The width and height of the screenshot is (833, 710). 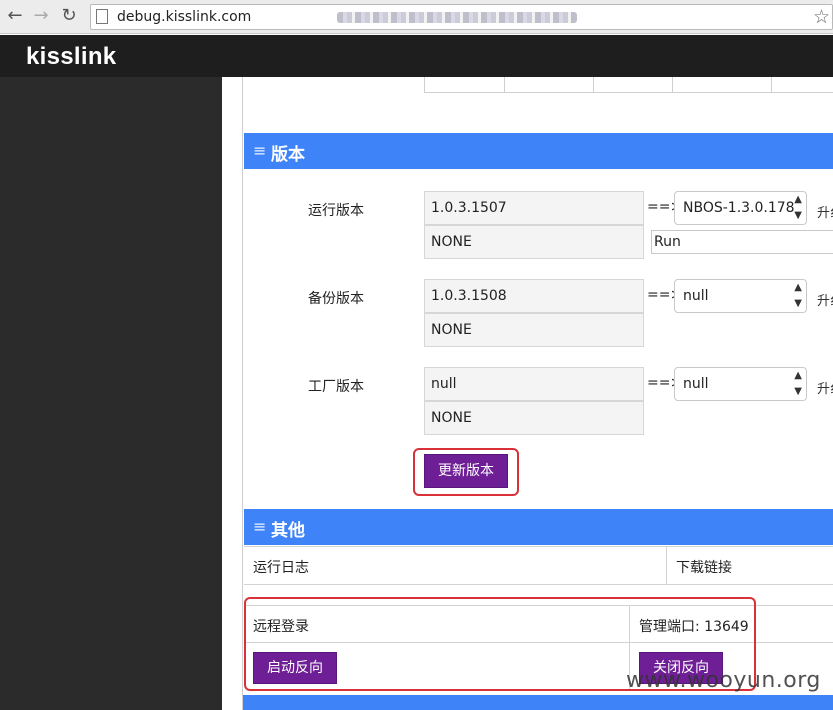 I want to click on running-version-select: NBOS-1.3.0.178 ▲ ▼, so click(x=740, y=208).